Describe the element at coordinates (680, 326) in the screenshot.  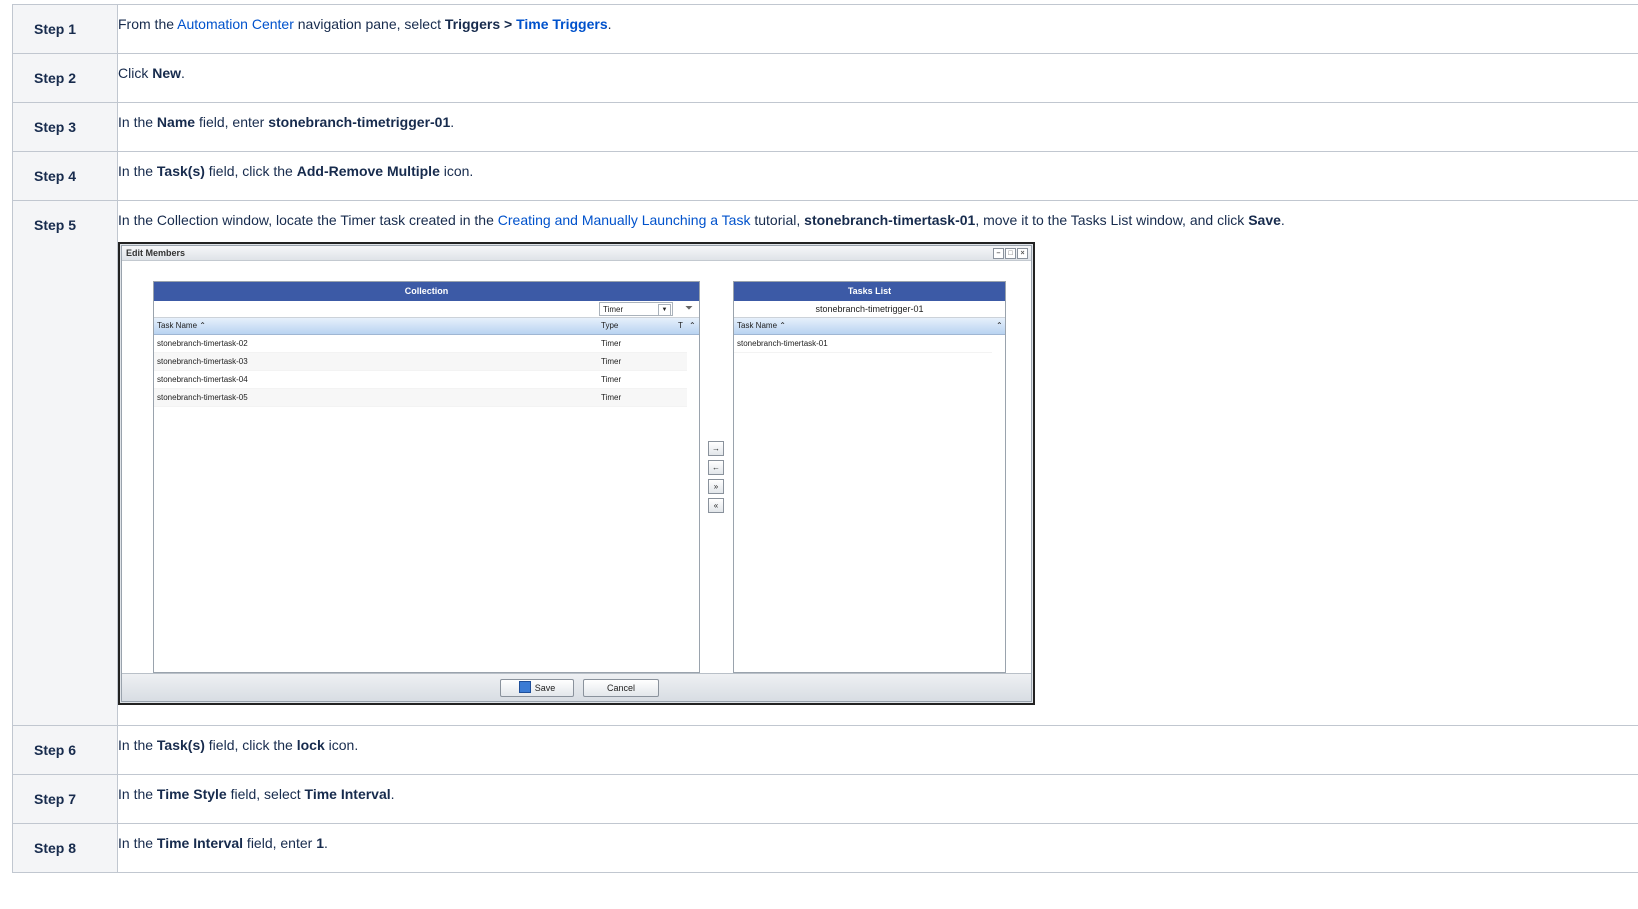
I see `column-header-extra: T` at that location.